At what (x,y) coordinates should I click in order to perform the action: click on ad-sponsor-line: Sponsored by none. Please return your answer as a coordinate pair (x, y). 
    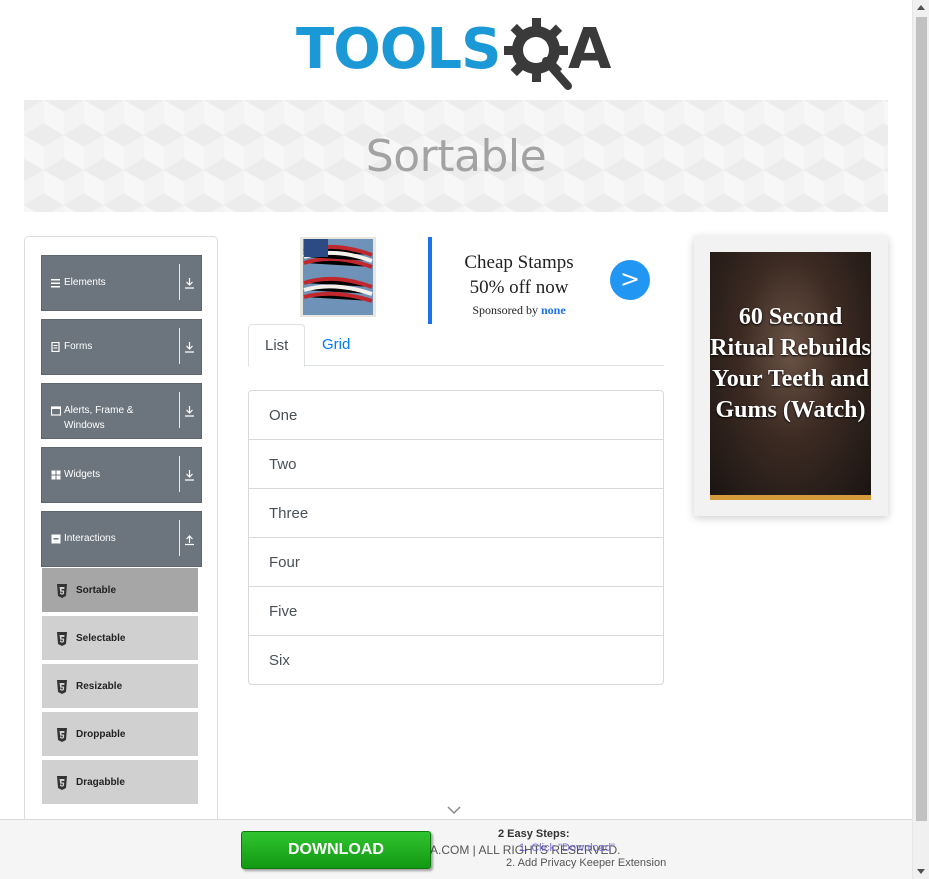
    Looking at the image, I should click on (519, 310).